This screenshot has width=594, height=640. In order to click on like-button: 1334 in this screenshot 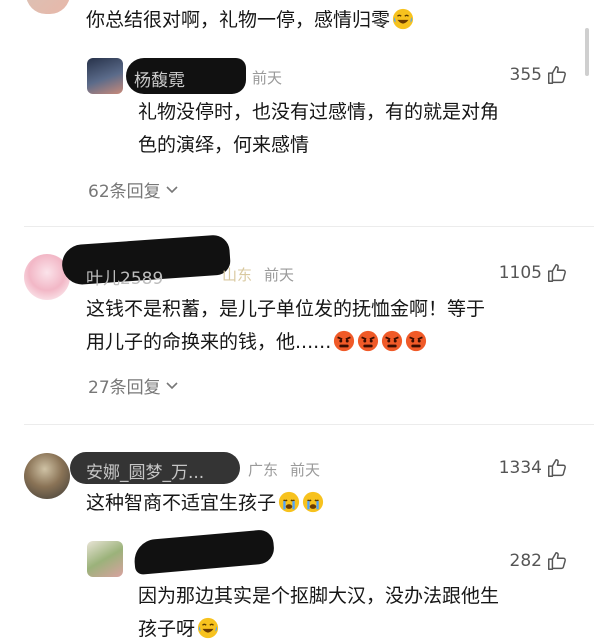, I will do `click(533, 468)`.